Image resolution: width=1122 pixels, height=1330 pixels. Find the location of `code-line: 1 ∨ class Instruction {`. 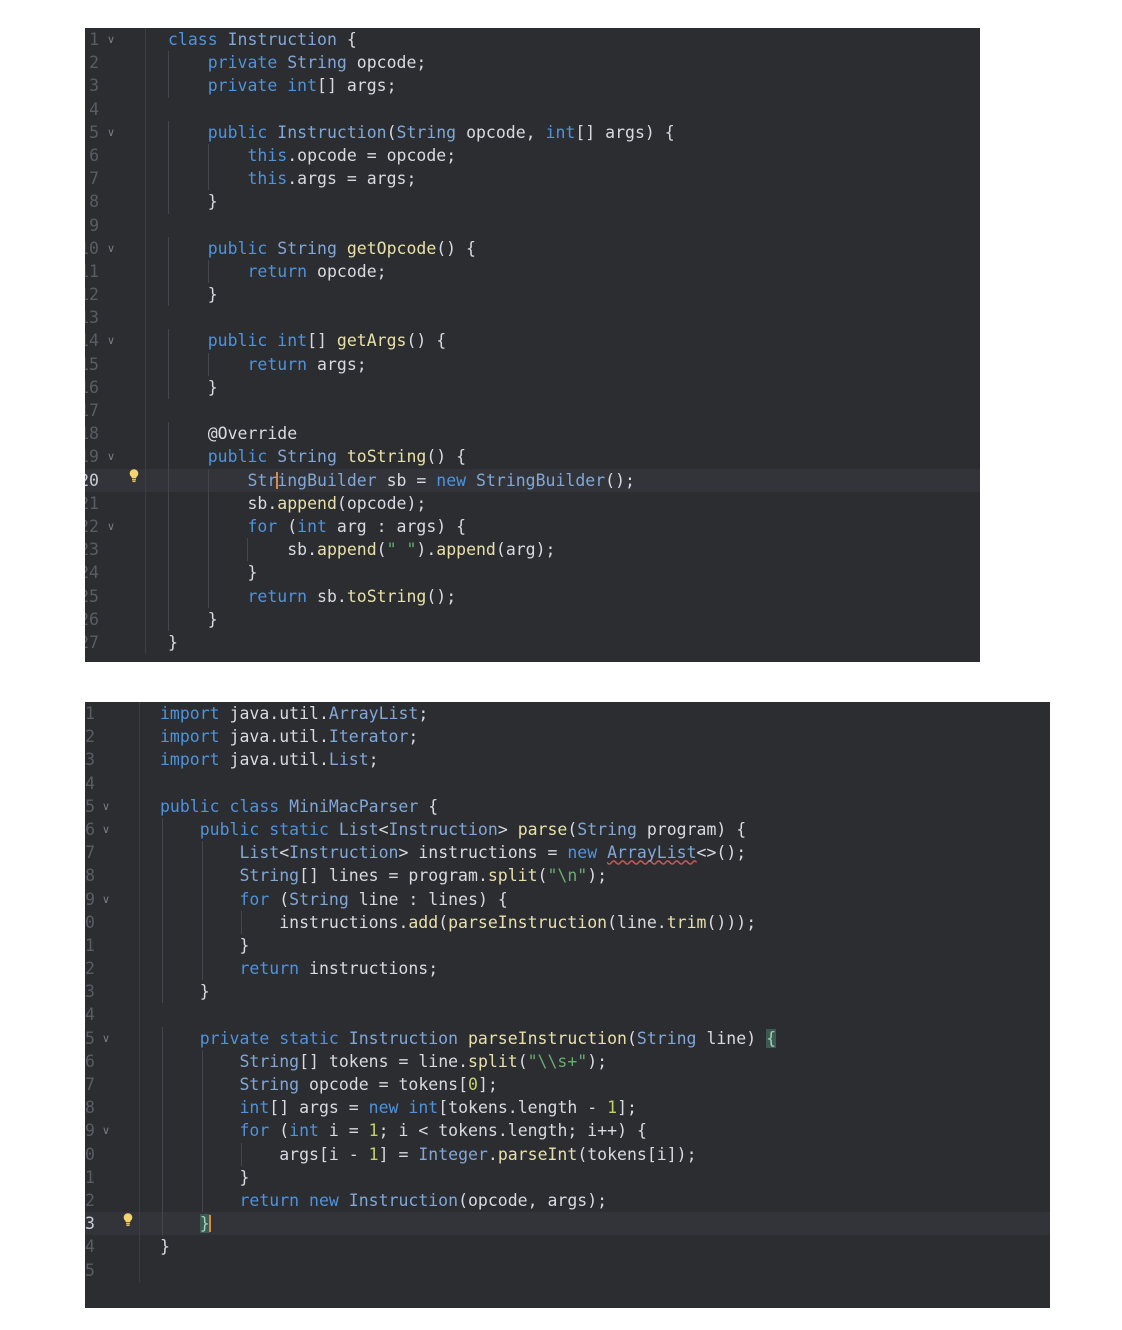

code-line: 1 ∨ class Instruction { is located at coordinates (532, 40).